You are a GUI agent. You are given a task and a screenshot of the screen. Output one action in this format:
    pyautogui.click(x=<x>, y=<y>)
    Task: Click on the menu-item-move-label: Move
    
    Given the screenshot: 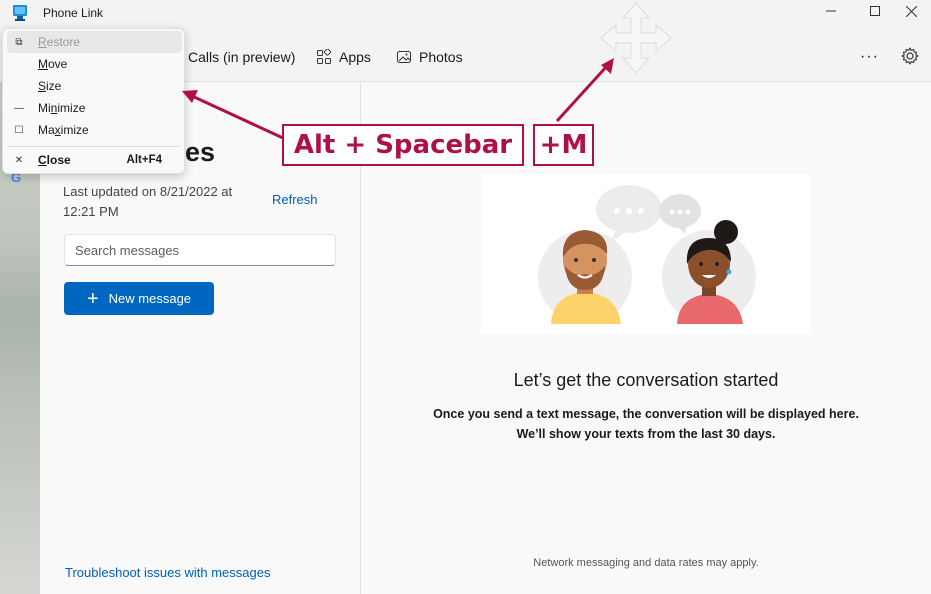 What is the action you would take?
    pyautogui.click(x=53, y=64)
    